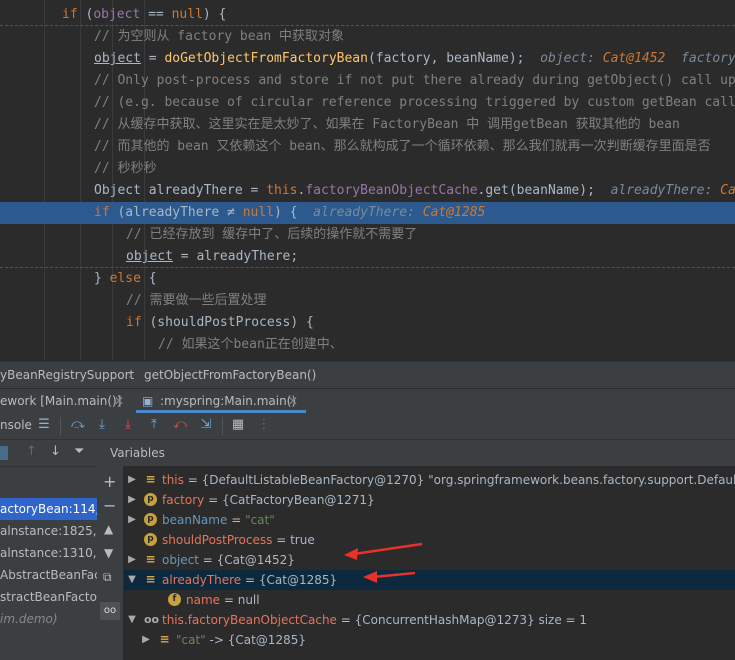 This screenshot has width=735, height=660. I want to click on code-line: // 已经存放到 缓存中了、后续的操作就不需要了, so click(367, 235).